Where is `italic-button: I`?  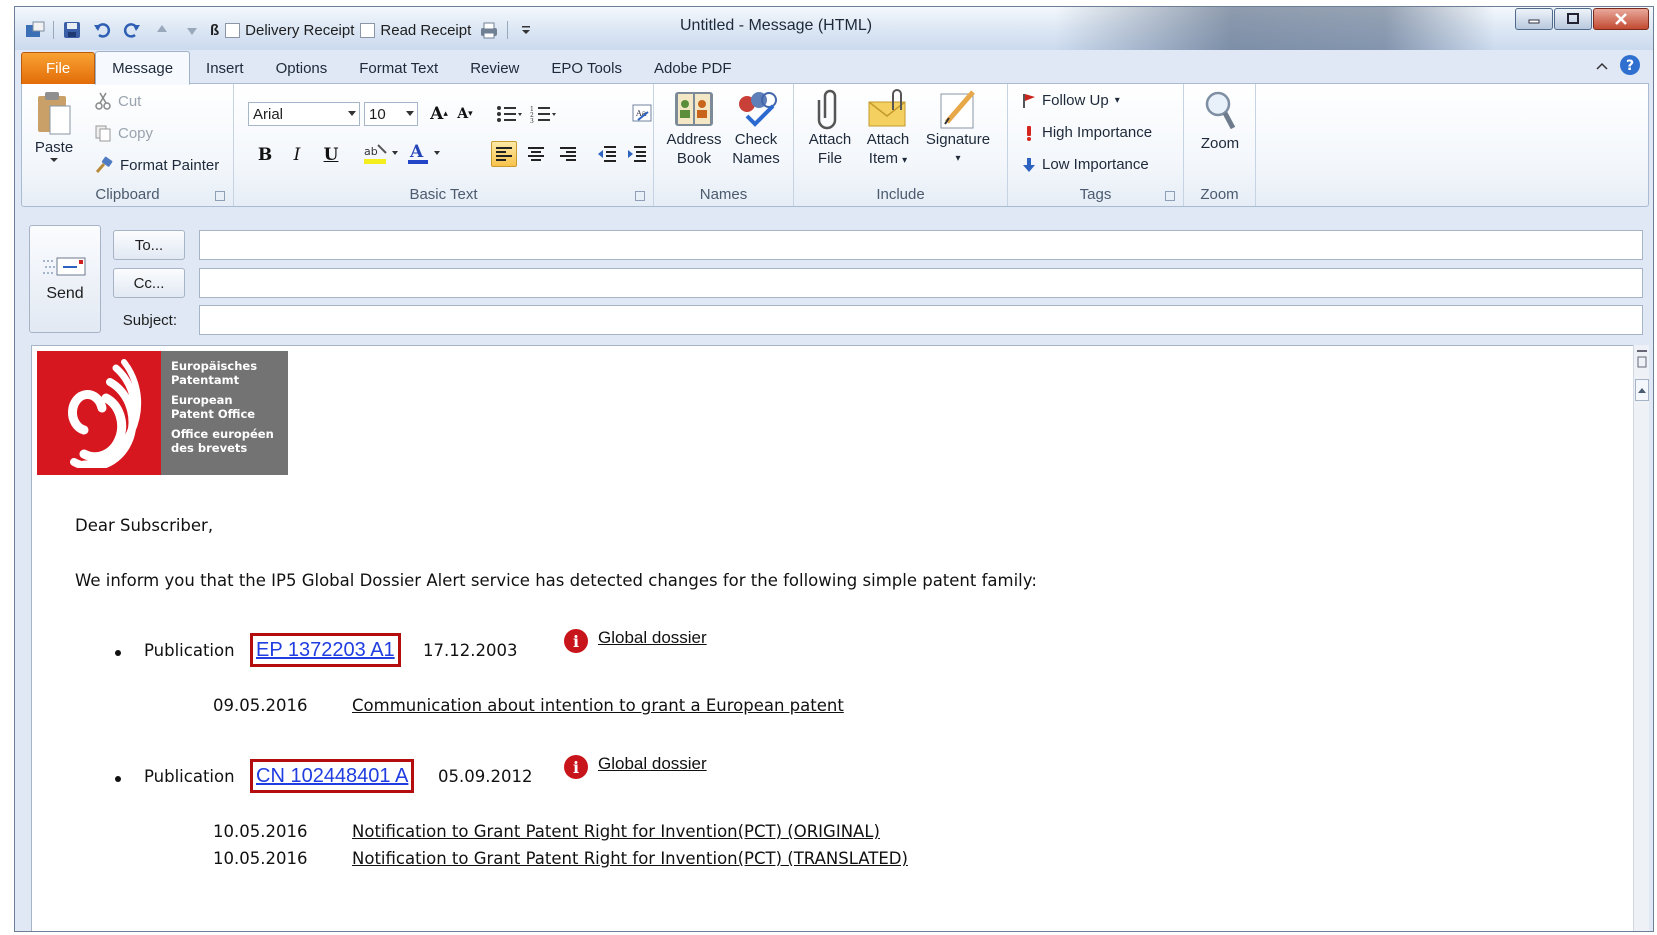 italic-button: I is located at coordinates (297, 155).